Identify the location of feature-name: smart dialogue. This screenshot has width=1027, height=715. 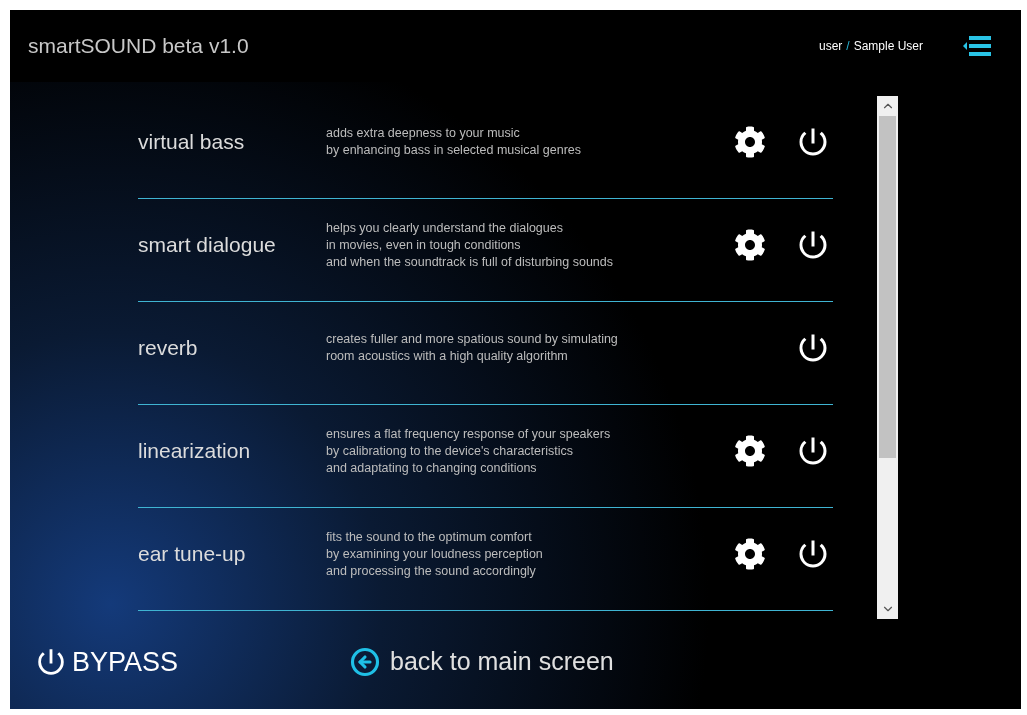
(207, 245).